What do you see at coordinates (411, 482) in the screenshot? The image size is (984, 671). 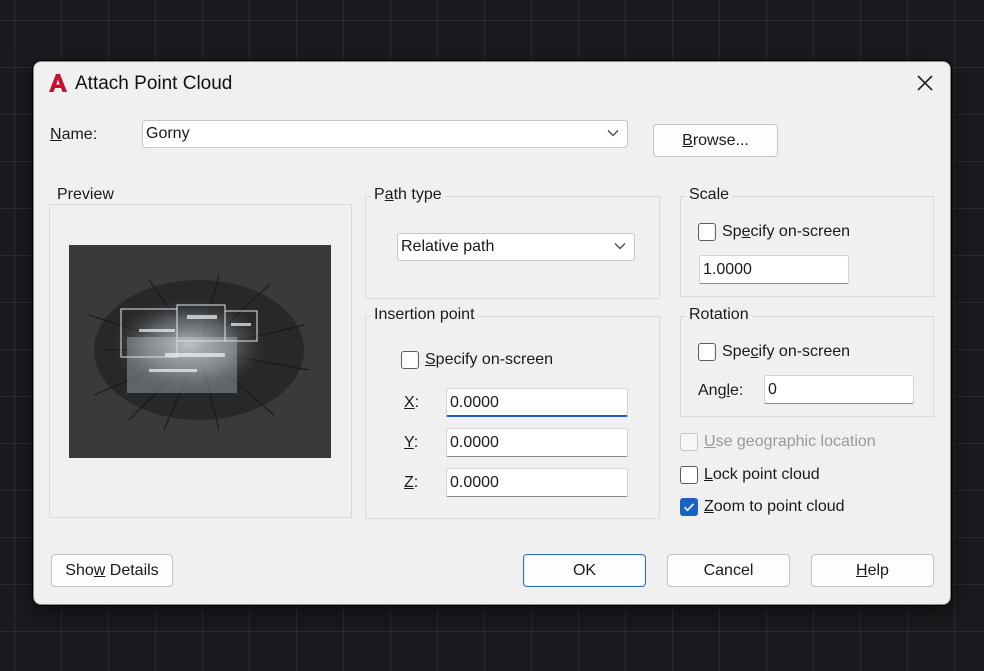 I see `z-label: Z:` at bounding box center [411, 482].